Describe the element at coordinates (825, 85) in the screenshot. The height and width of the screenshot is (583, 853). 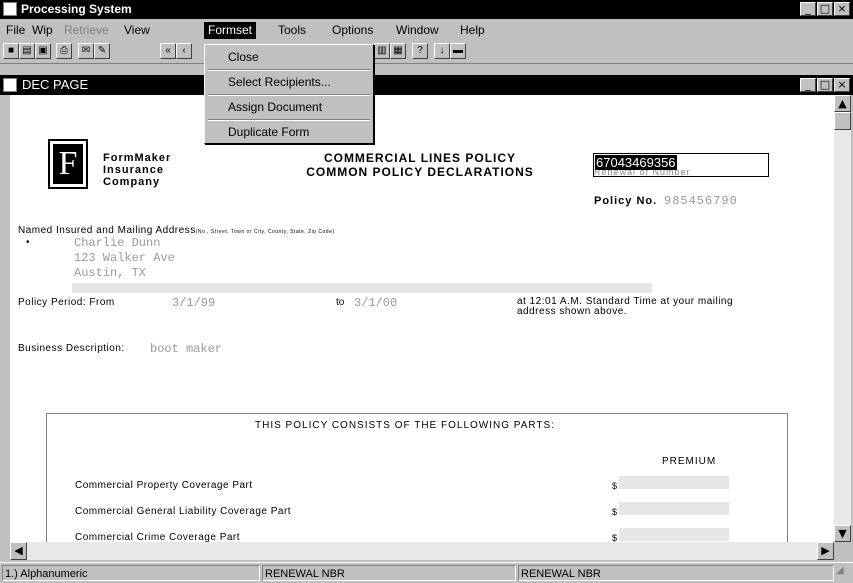
I see `doc-maximize-icon: □` at that location.